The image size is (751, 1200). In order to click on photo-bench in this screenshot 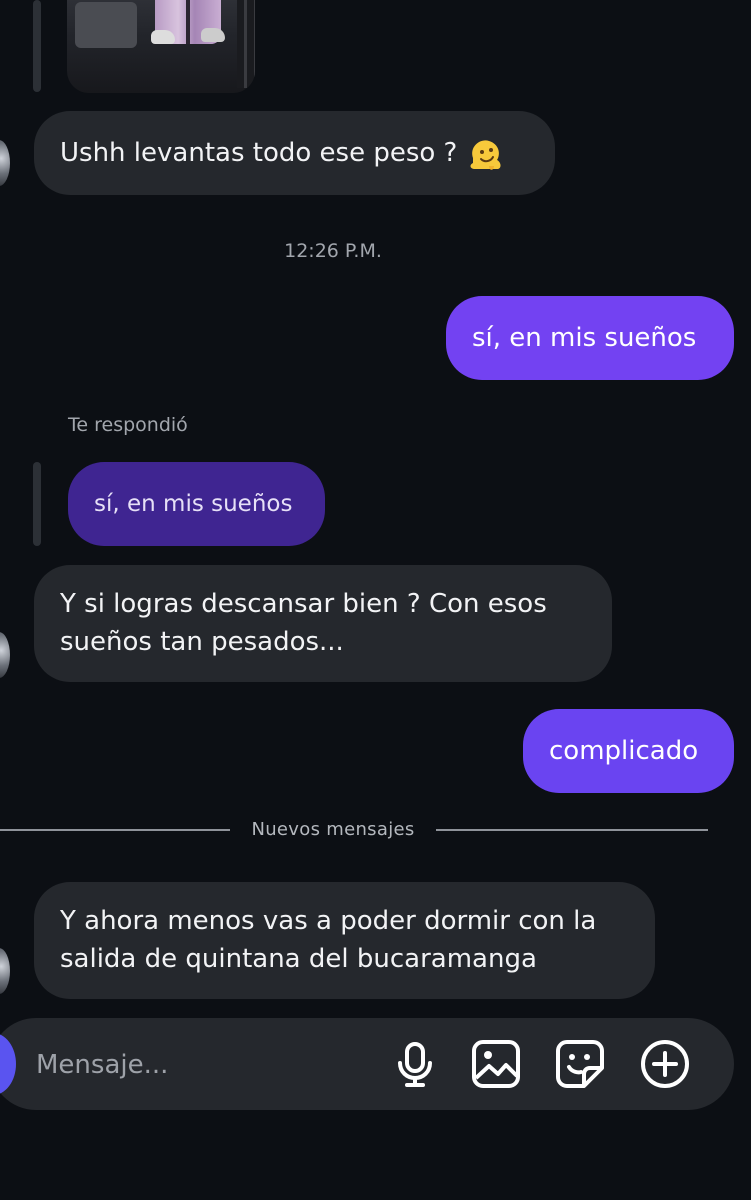, I will do `click(106, 25)`.